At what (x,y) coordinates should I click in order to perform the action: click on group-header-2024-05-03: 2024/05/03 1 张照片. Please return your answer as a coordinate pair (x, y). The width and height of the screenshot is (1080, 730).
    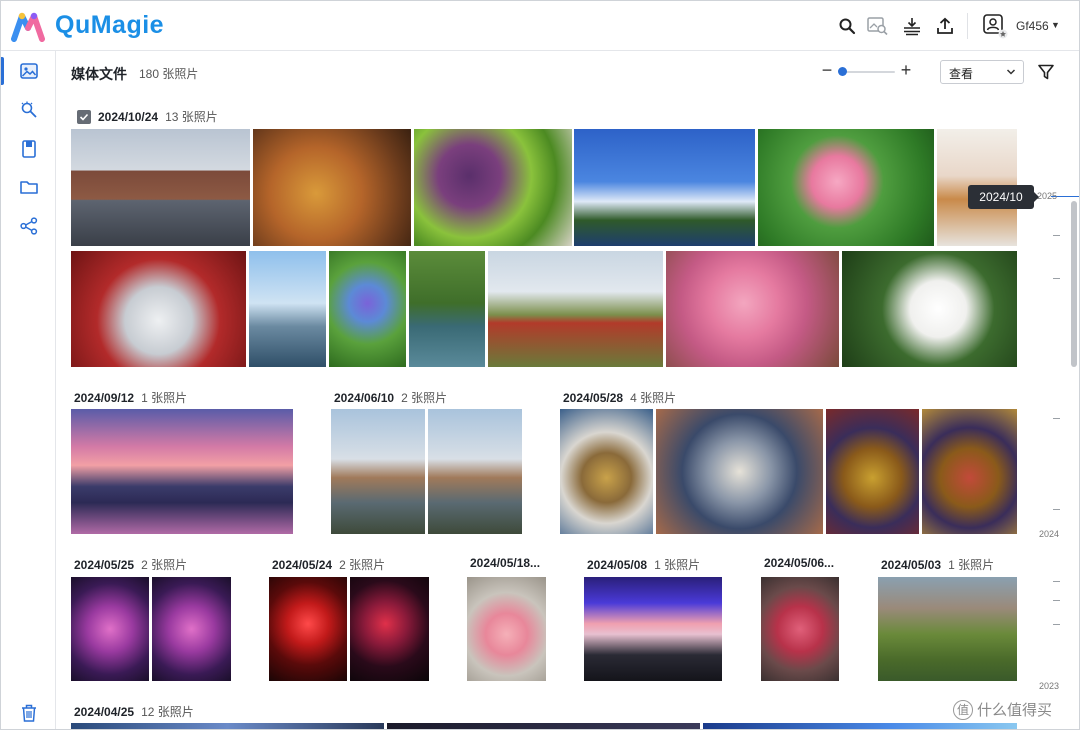
    Looking at the image, I should click on (937, 564).